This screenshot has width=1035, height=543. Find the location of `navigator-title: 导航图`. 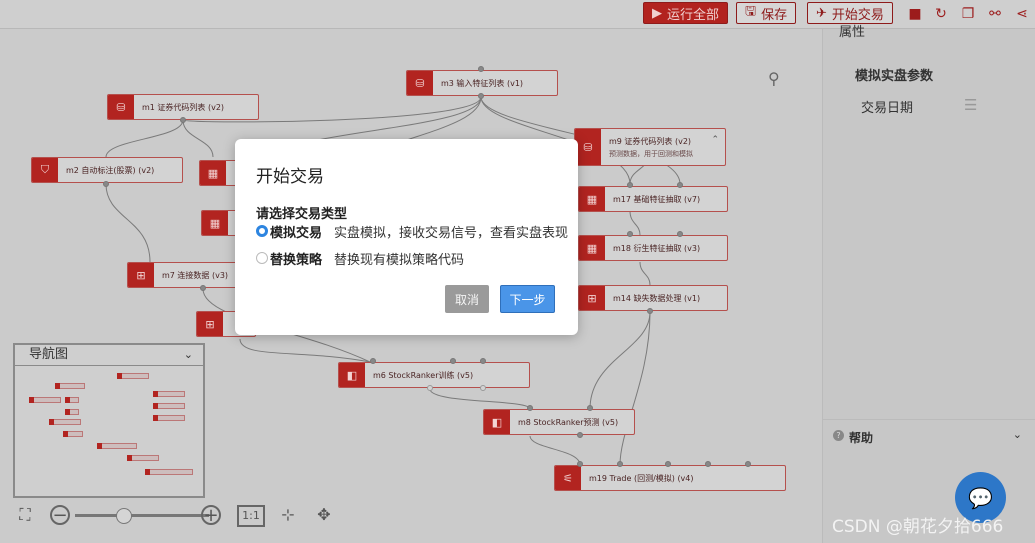

navigator-title: 导航图 is located at coordinates (49, 354).